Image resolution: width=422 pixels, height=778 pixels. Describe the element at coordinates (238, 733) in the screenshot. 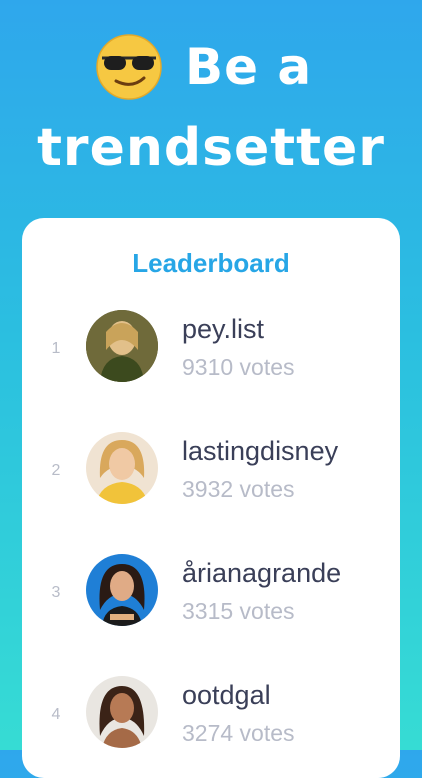

I see `vote-count: 3274 votes` at that location.